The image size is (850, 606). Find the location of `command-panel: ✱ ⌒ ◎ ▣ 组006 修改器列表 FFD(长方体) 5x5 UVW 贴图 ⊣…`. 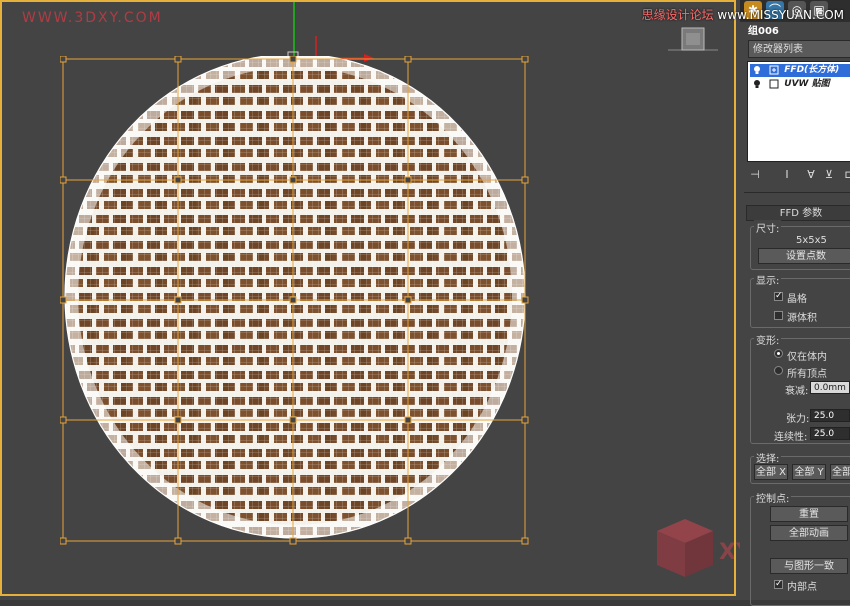

command-panel: ✱ ⌒ ◎ ▣ 组006 修改器列表 FFD(长方体) 5x5 UVW 贴图 ⊣… is located at coordinates (795, 303).